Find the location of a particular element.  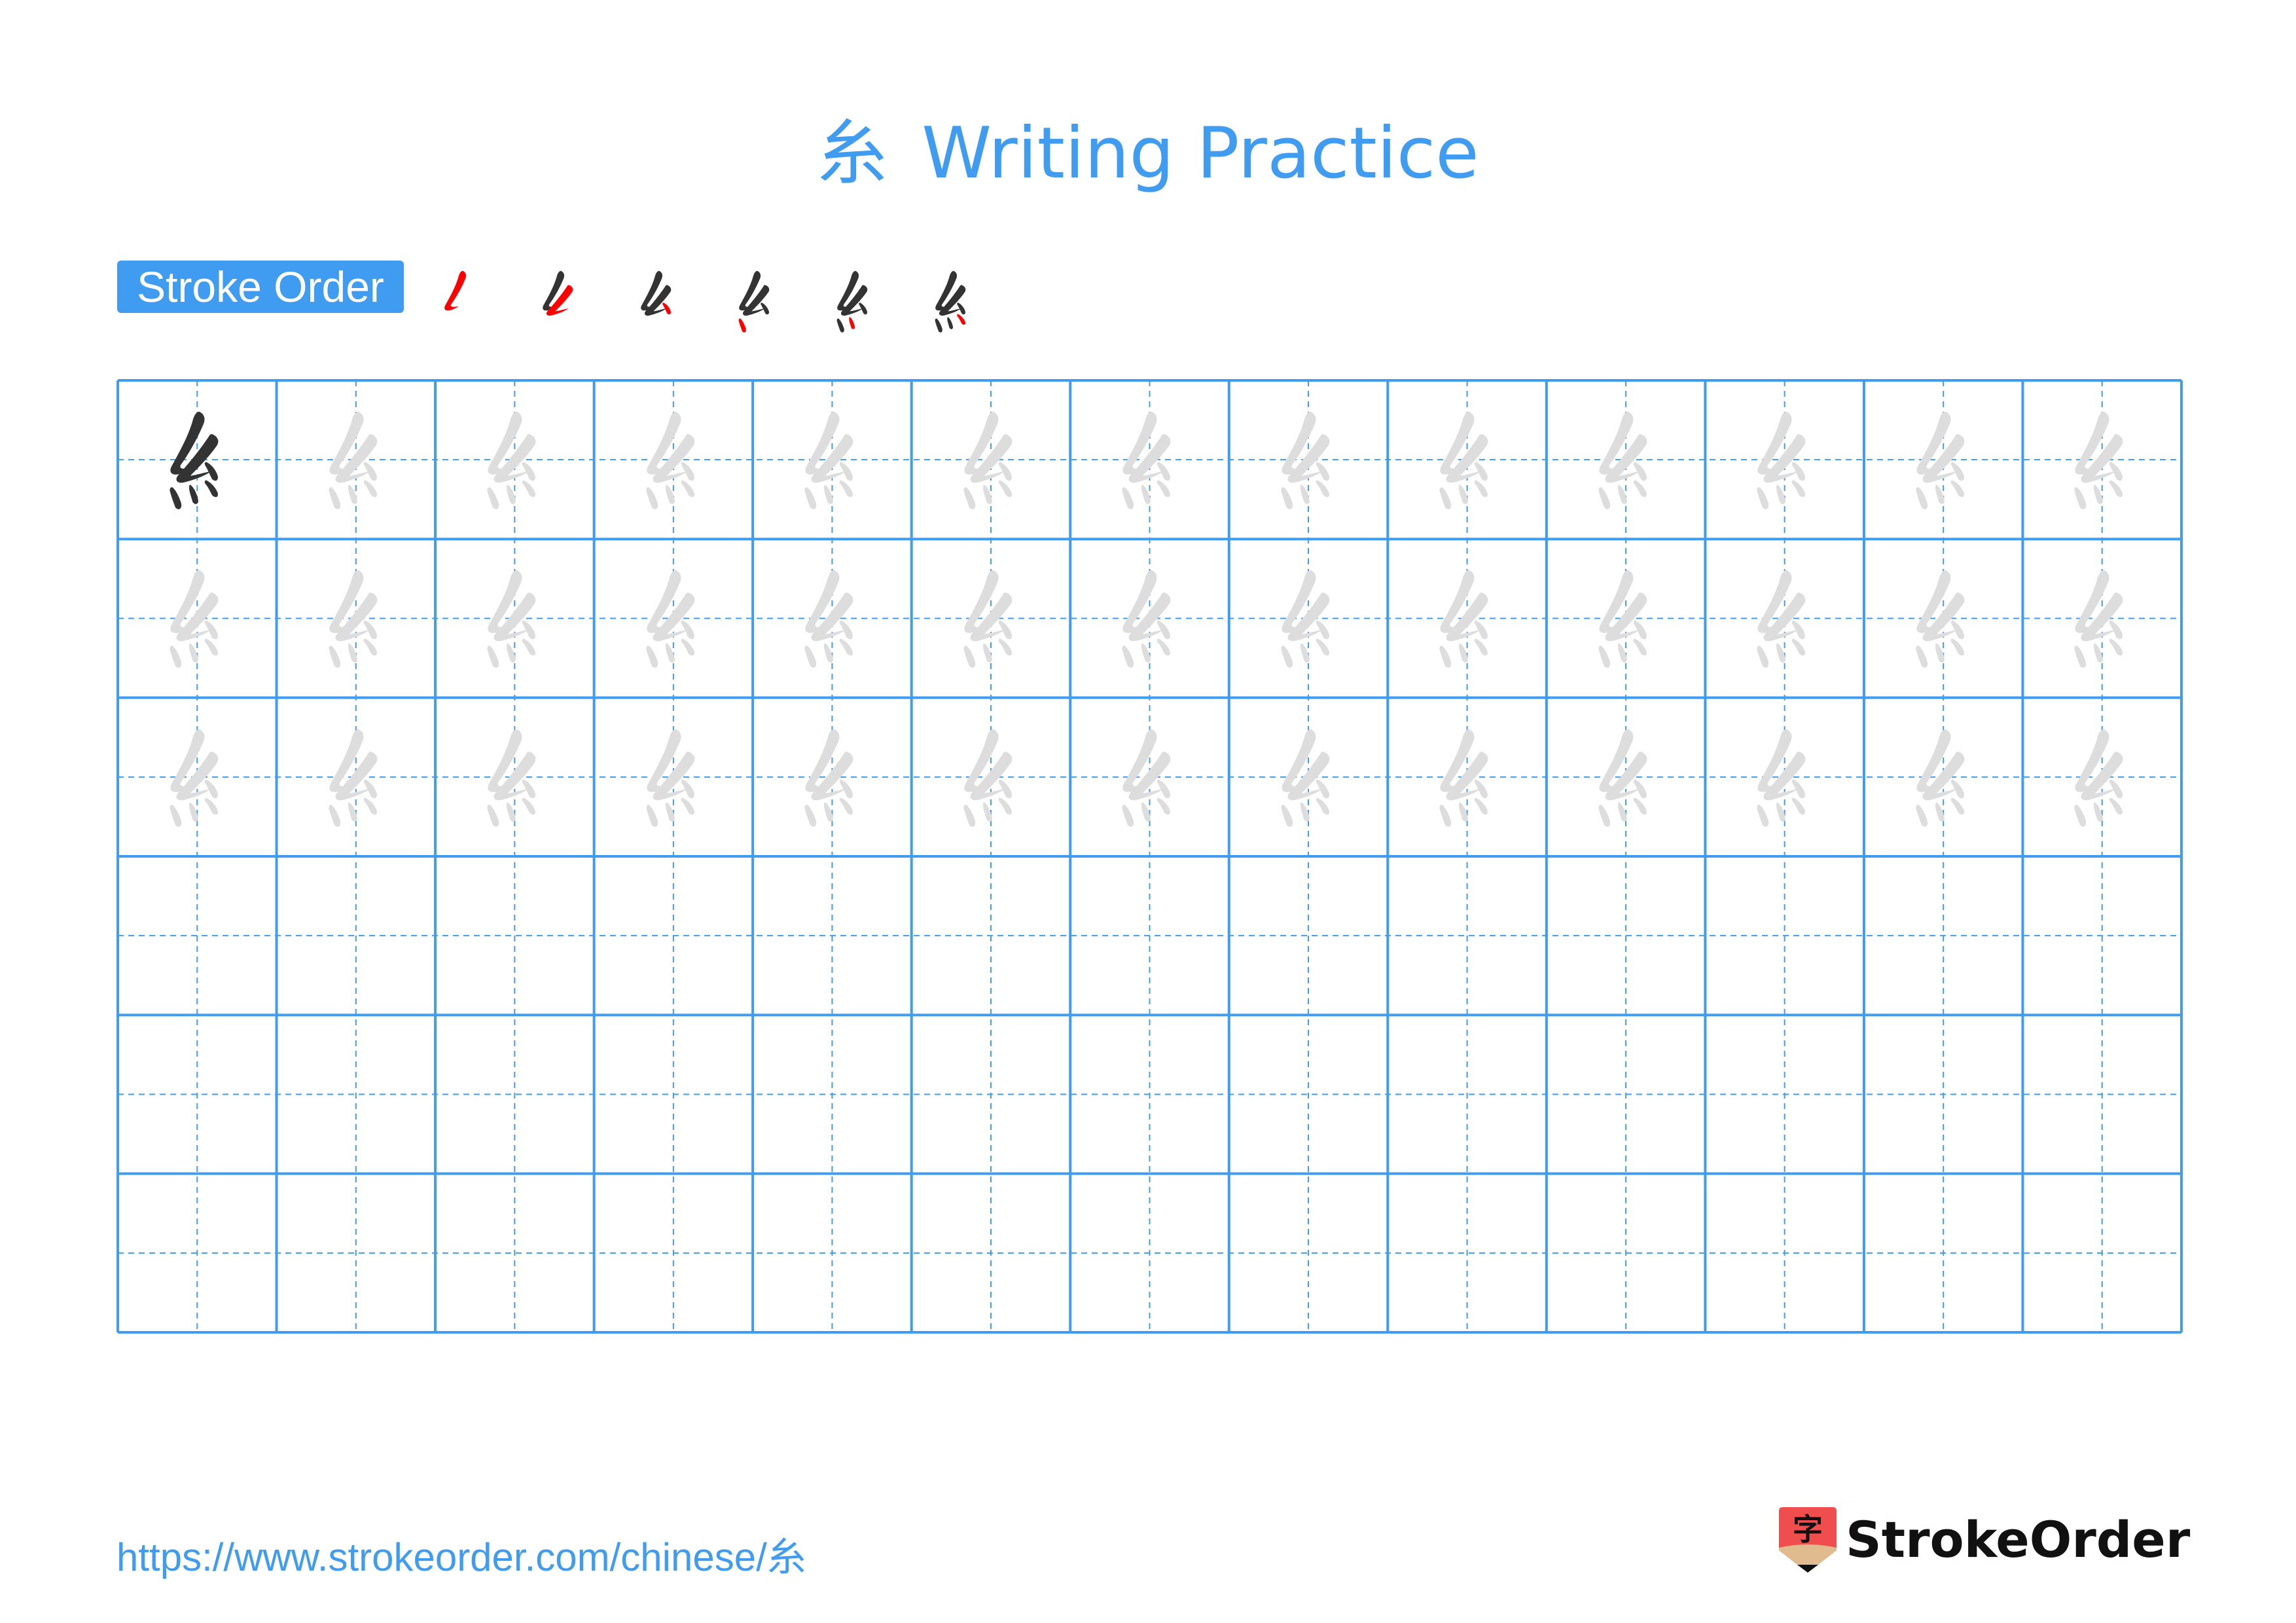

page-title: 糸 Writing Practice is located at coordinates (1148, 154).